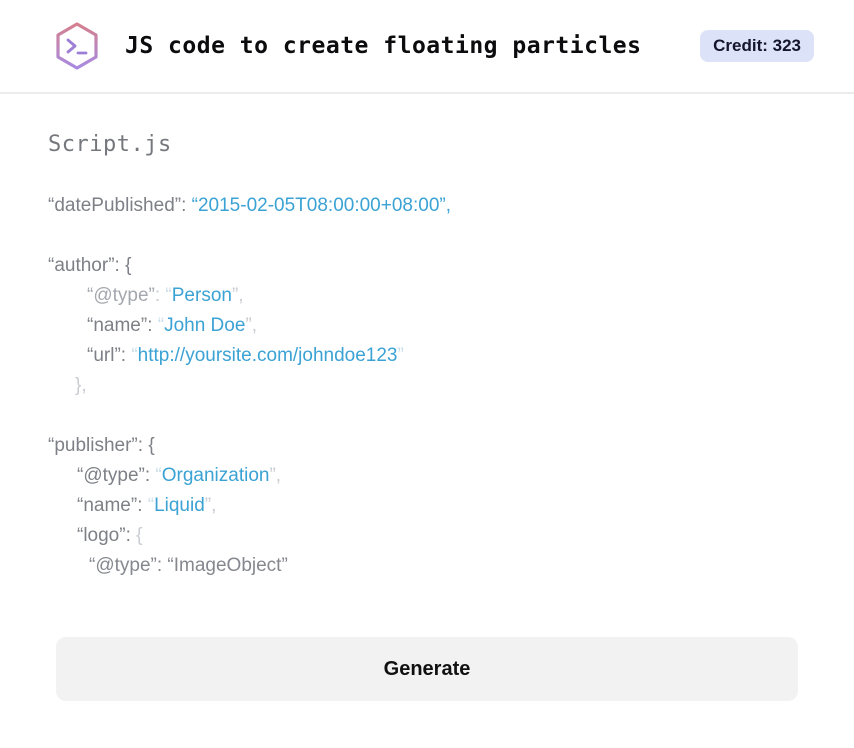 This screenshot has width=854, height=748. Describe the element at coordinates (71, 46) in the screenshot. I see `prompt-chevron` at that location.